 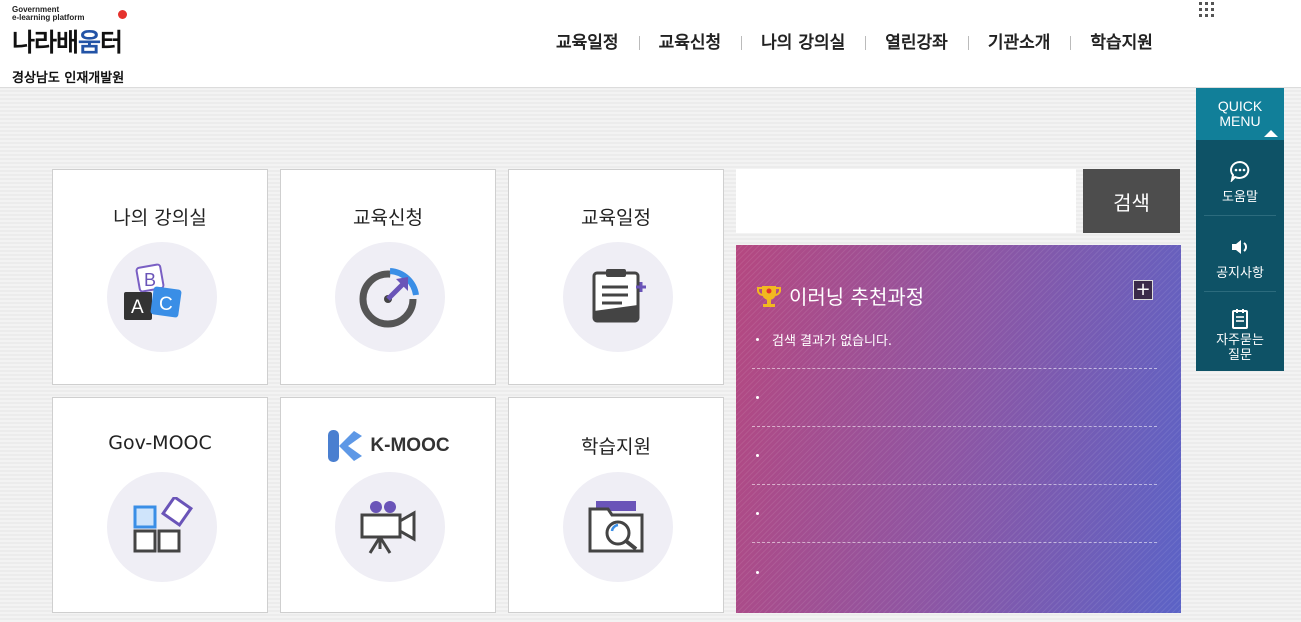 What do you see at coordinates (1240, 273) in the screenshot?
I see `quick-item-label: 공지사항` at bounding box center [1240, 273].